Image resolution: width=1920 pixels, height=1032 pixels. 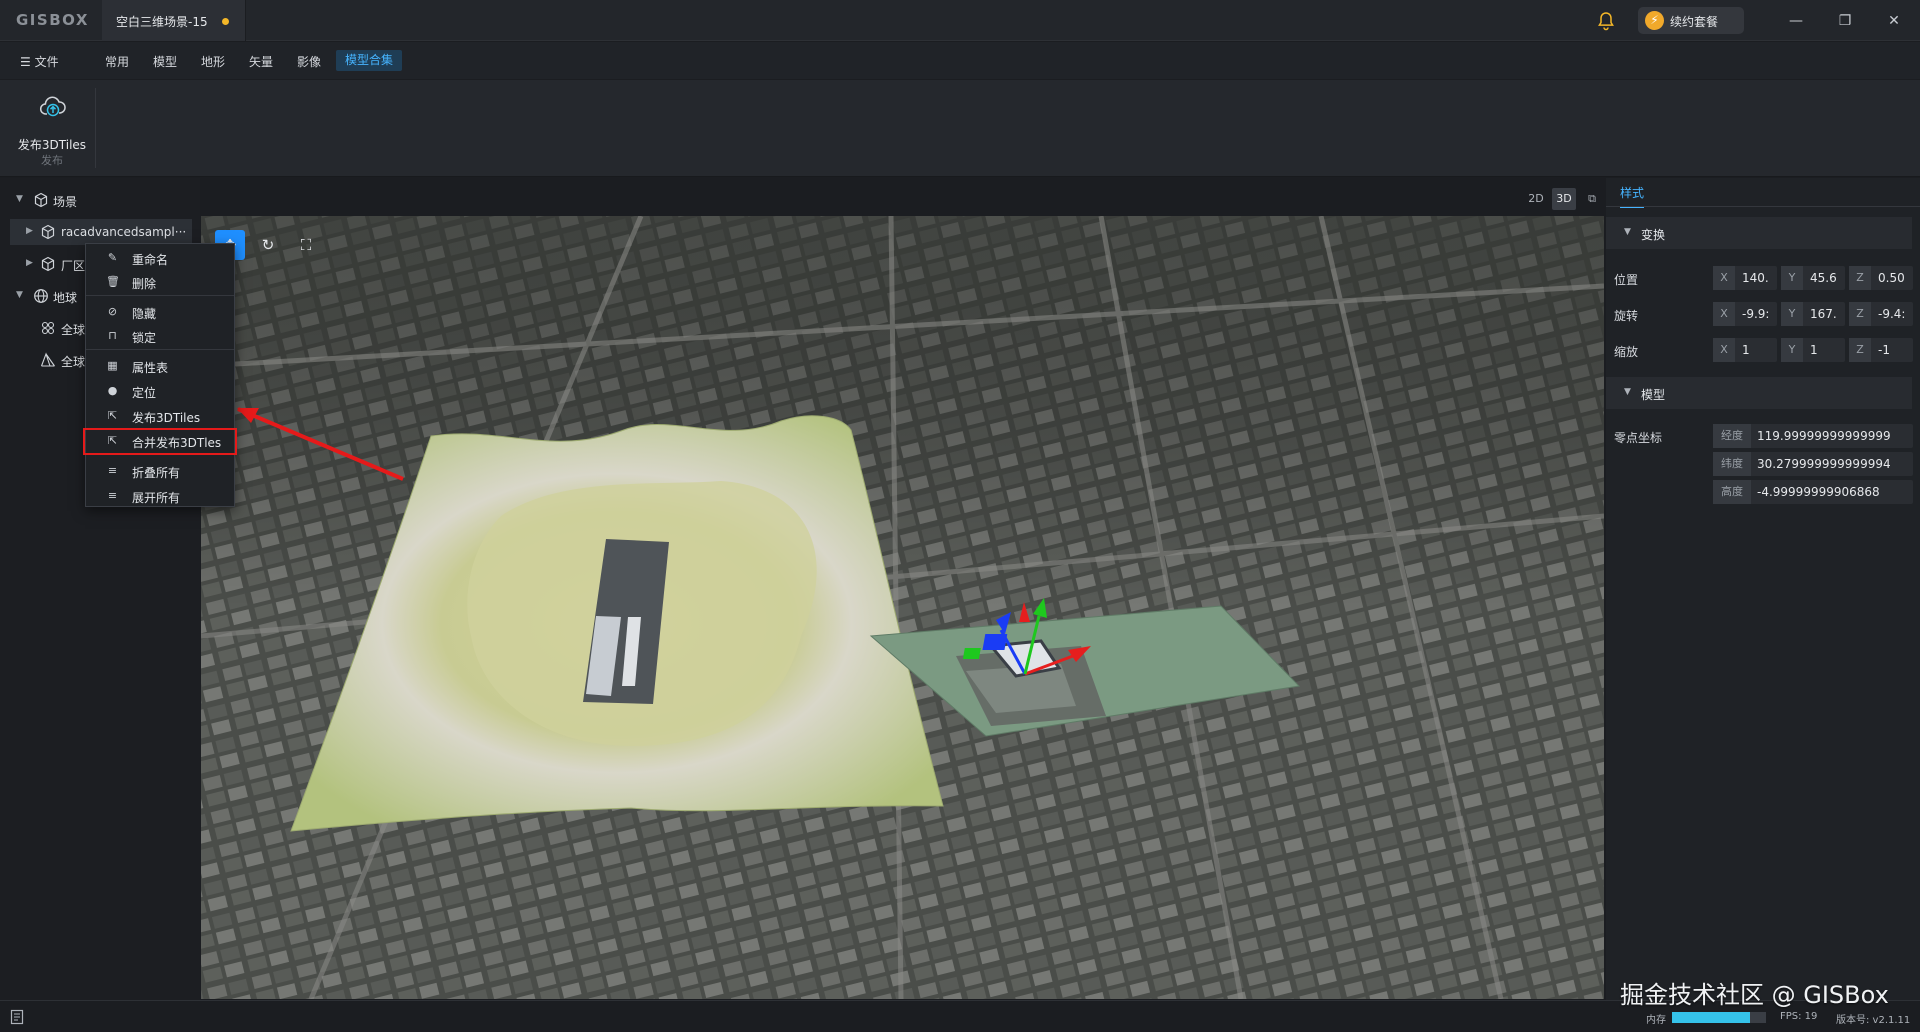 I want to click on collapse-icon: ▼, so click(x=1627, y=392).